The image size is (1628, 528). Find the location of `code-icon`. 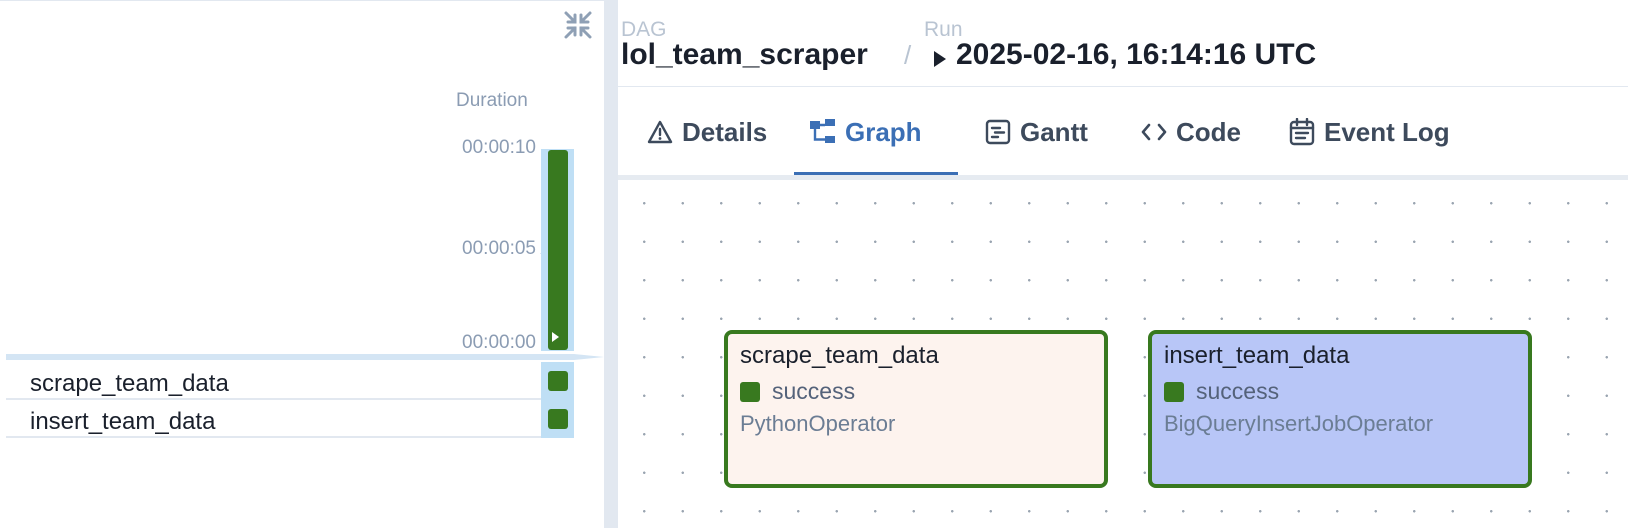

code-icon is located at coordinates (1154, 132).